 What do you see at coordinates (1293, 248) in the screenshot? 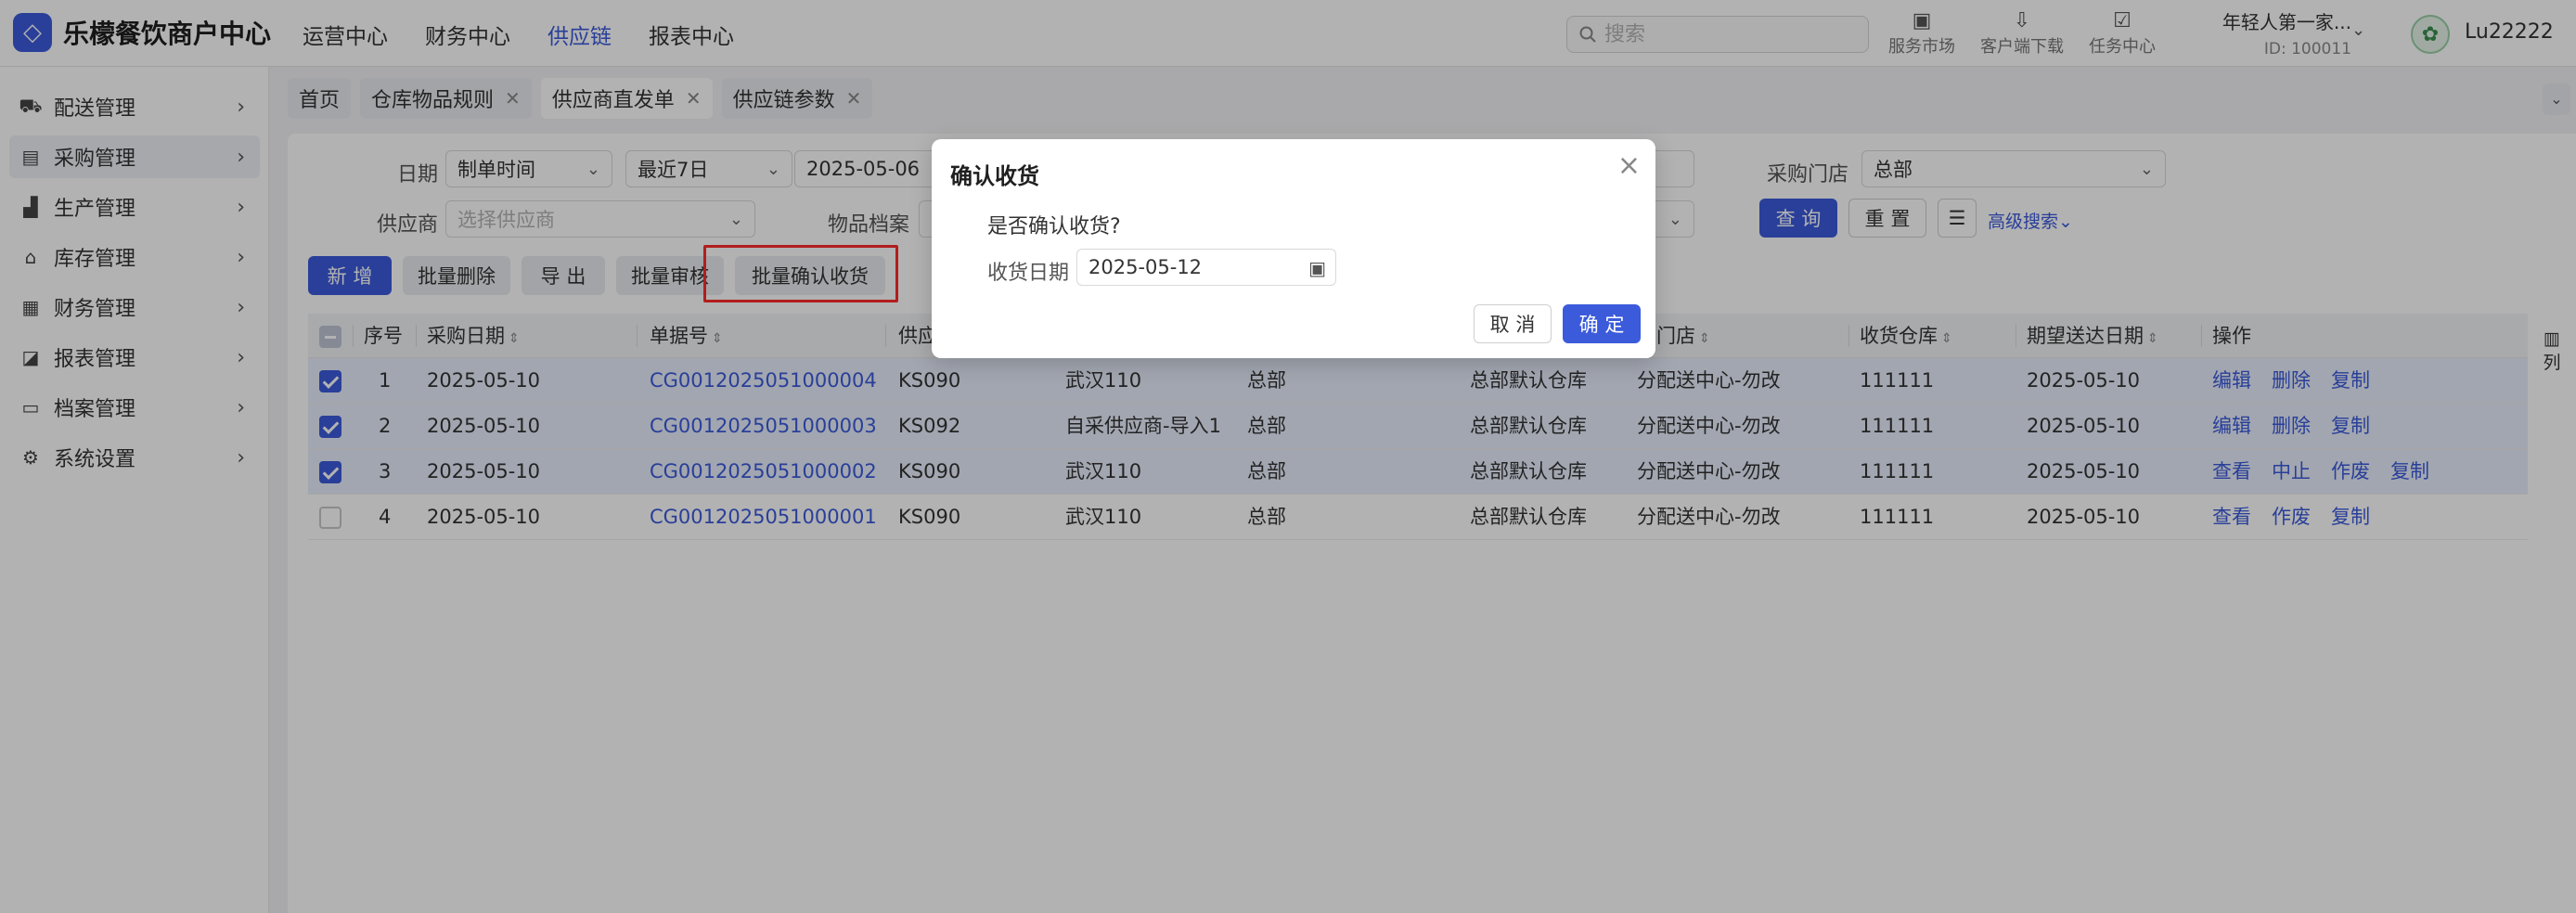
I see `confirm-receipt-dialog: 确认收货 × 是否确认收货? 收货日期 ▣ 取 消 确 定` at bounding box center [1293, 248].